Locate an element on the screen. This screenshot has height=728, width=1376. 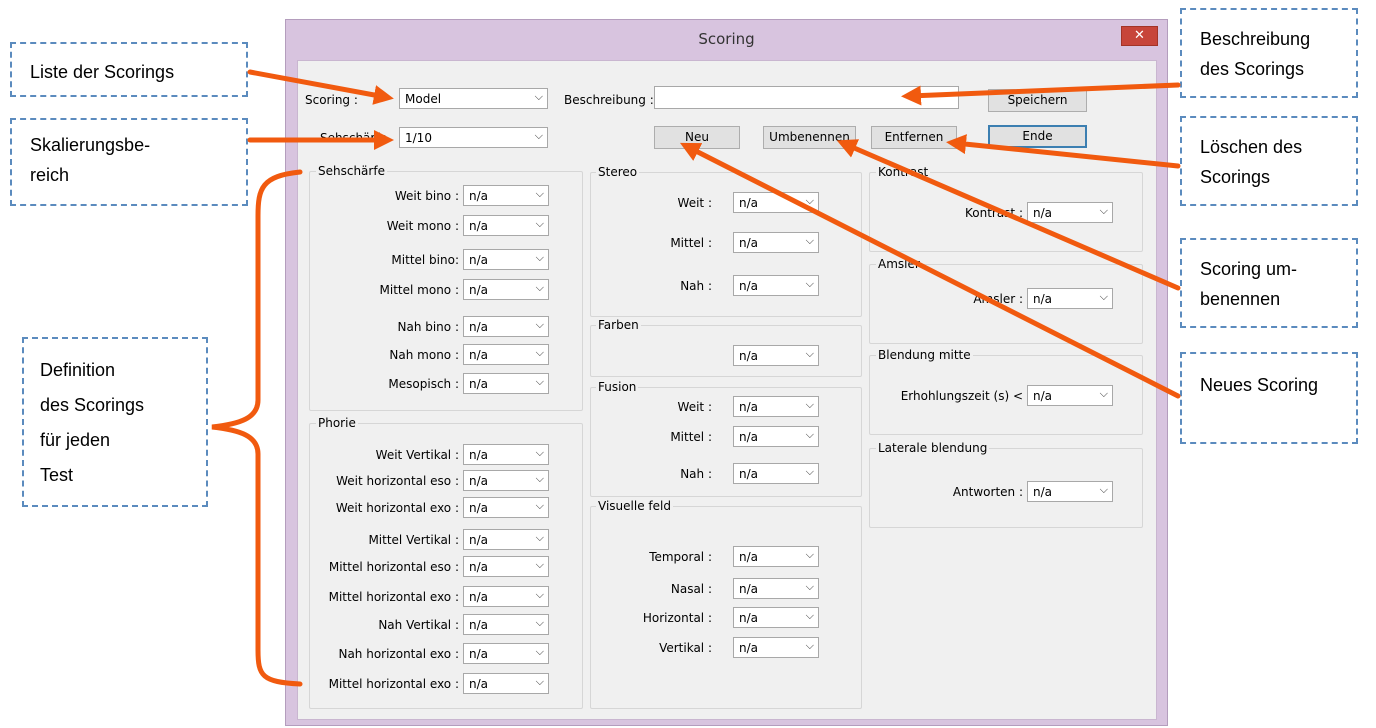
new-button: Neu is located at coordinates (697, 137).